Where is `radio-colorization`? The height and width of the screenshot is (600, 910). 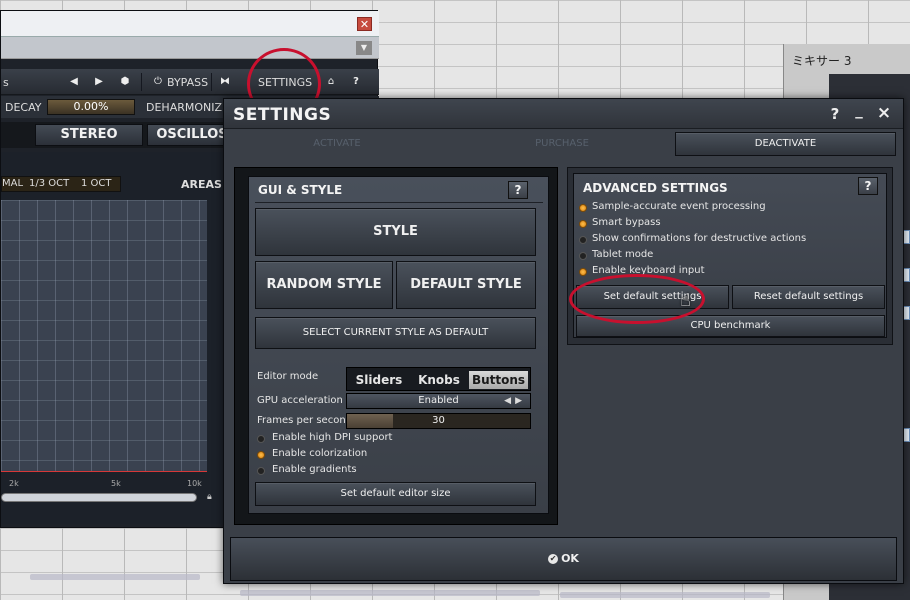
radio-colorization is located at coordinates (261, 455).